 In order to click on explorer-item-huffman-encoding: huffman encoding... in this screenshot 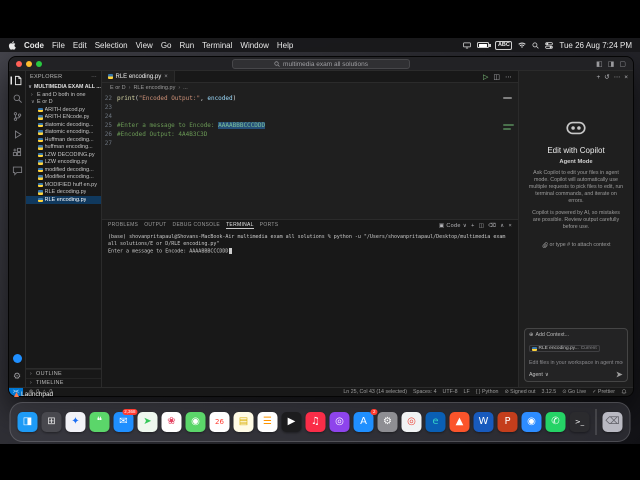, I will do `click(63, 148)`.